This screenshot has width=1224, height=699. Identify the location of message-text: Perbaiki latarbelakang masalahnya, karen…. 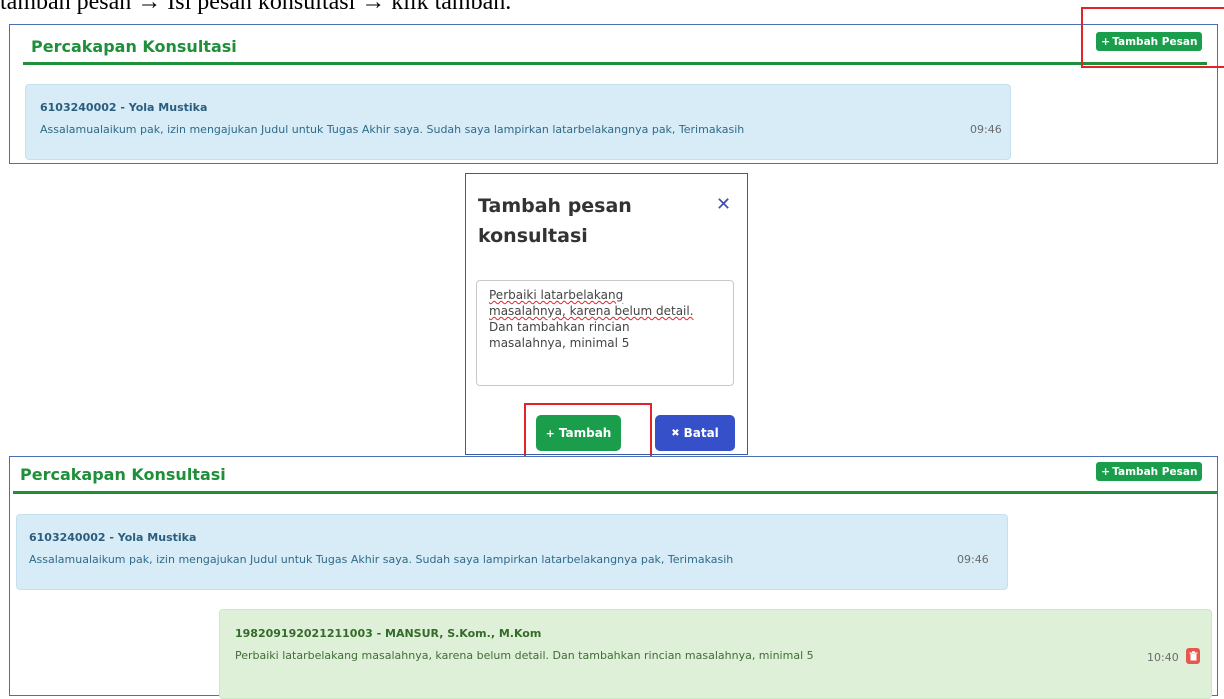
(524, 655).